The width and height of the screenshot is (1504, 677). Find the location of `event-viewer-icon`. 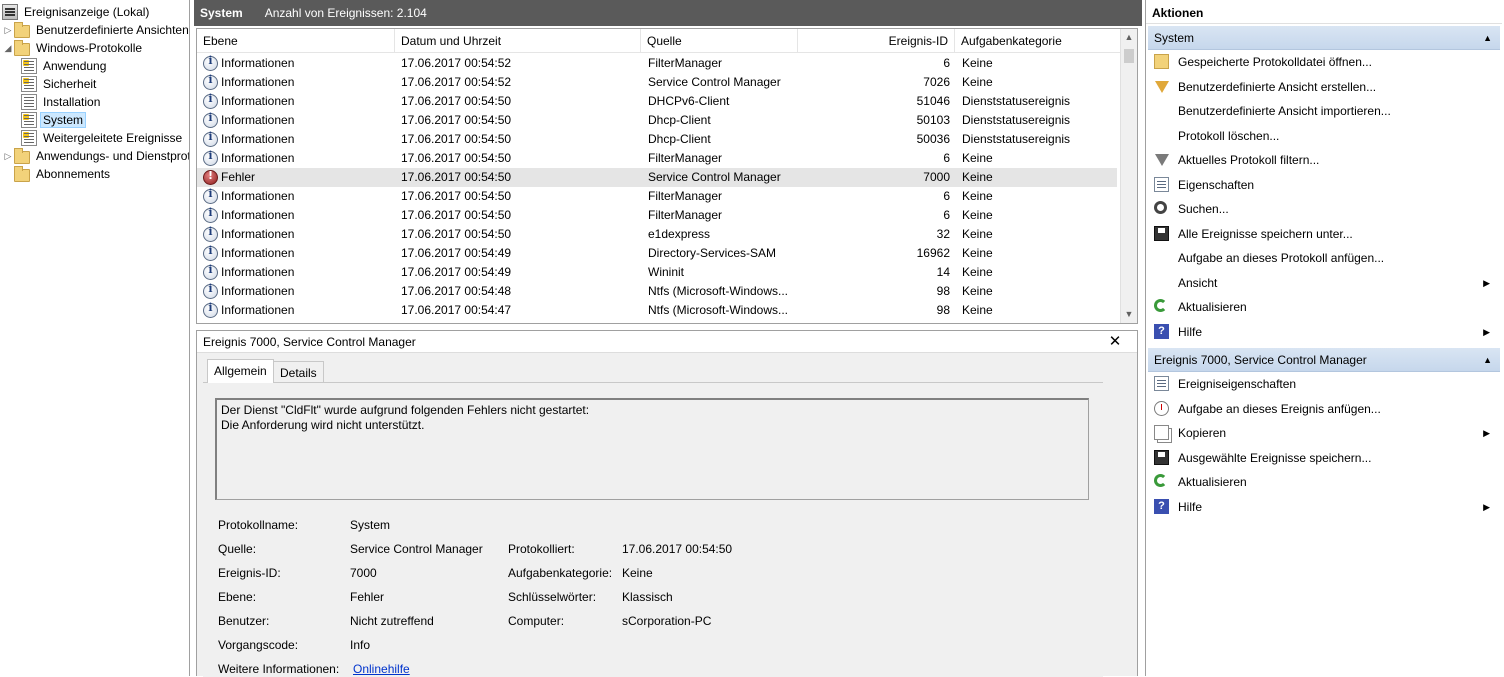

event-viewer-icon is located at coordinates (10, 12).